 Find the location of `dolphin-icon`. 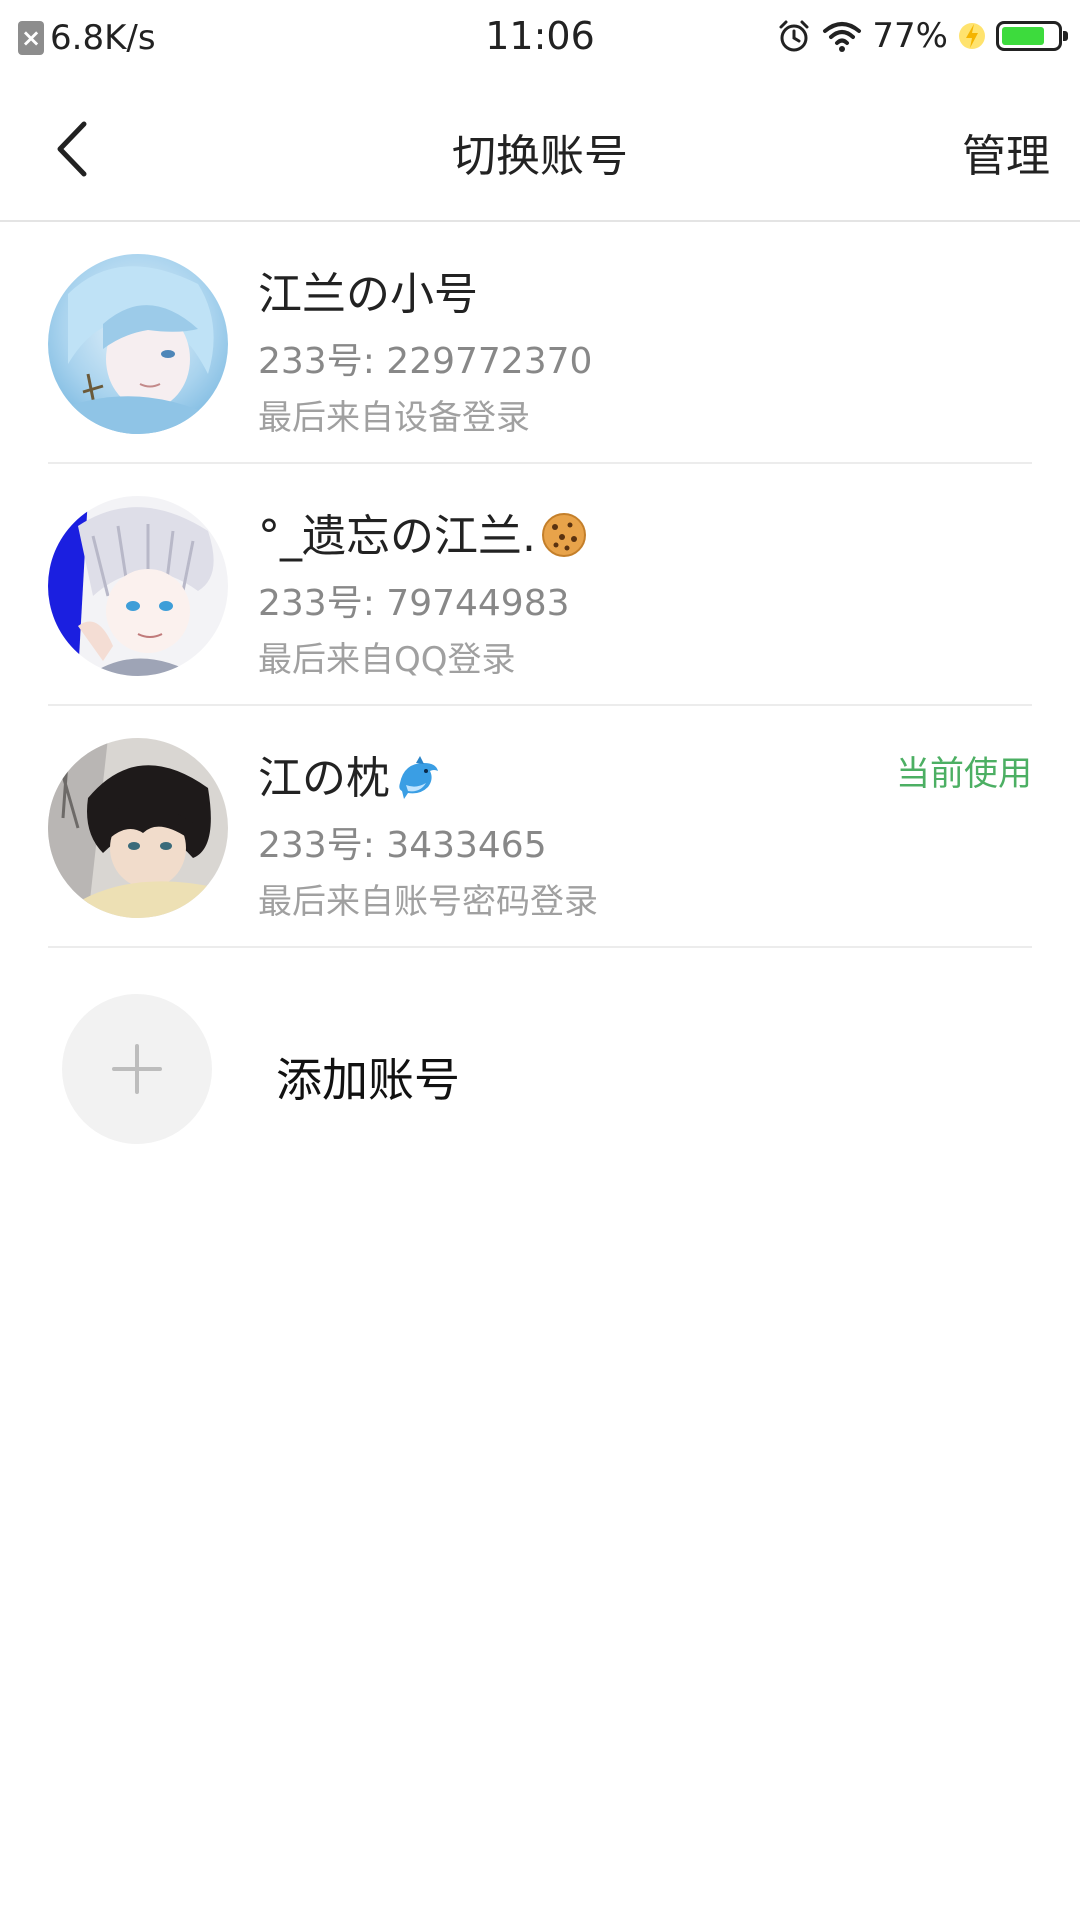

dolphin-icon is located at coordinates (418, 777).